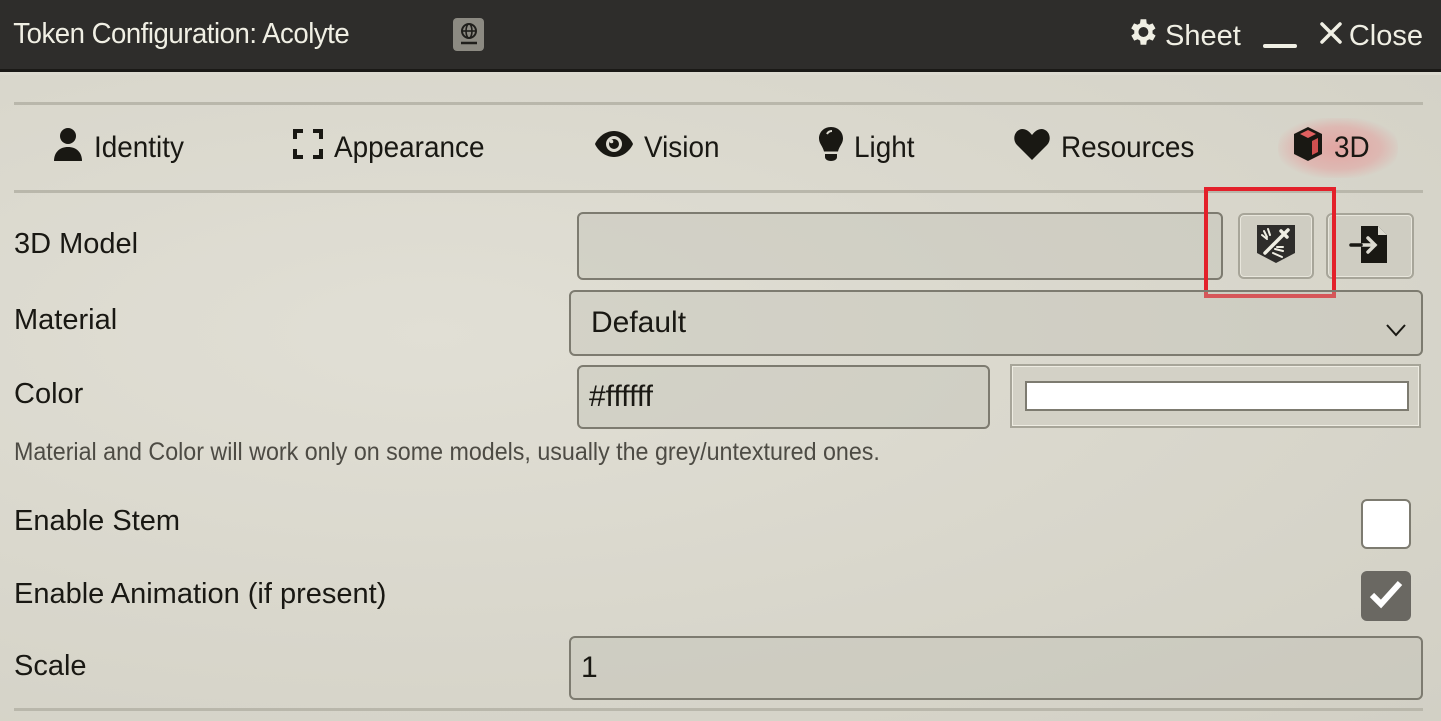 The image size is (1441, 721). I want to click on checkmark-icon, so click(1386, 596).